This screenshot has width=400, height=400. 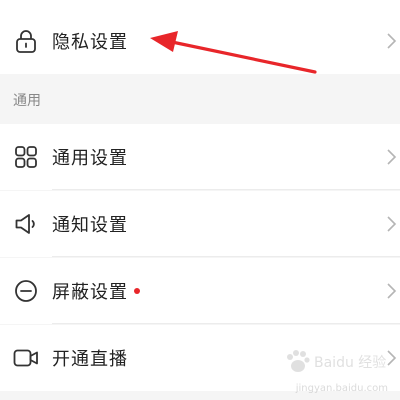 I want to click on block-settings-label: 屏蔽设置, so click(x=90, y=292).